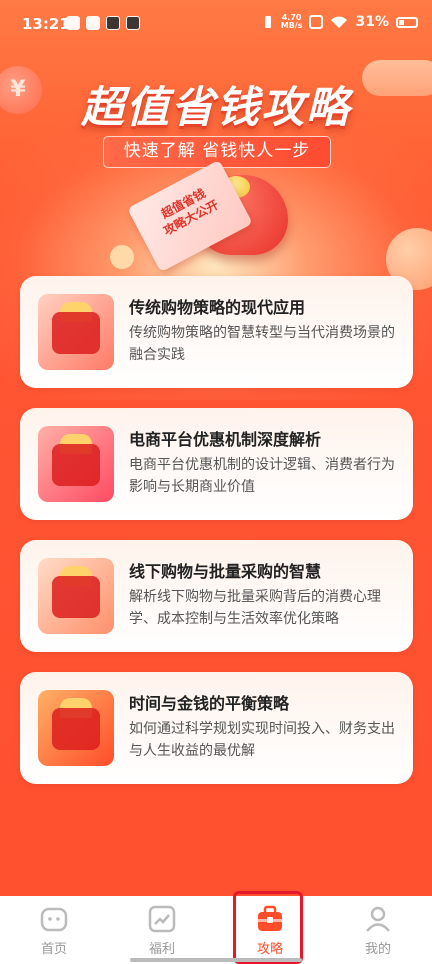 This screenshot has width=432, height=964. Describe the element at coordinates (76, 728) in the screenshot. I see `clock-icon` at that location.